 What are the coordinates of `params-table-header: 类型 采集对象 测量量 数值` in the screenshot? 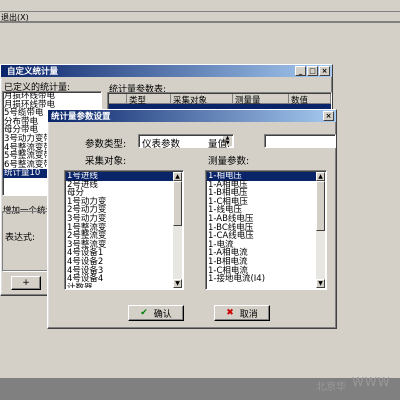 It's located at (220, 100).